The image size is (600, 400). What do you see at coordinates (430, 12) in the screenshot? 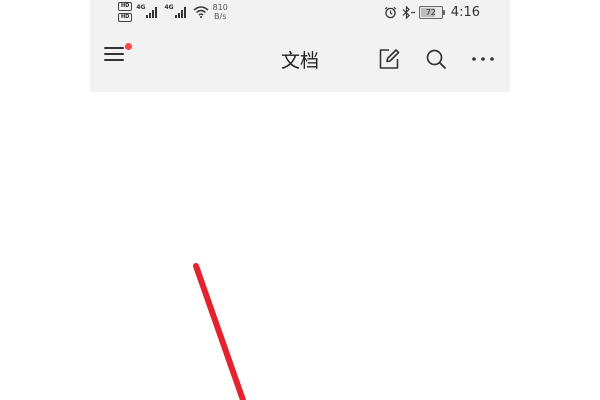
I see `battery-percentage: 72` at bounding box center [430, 12].